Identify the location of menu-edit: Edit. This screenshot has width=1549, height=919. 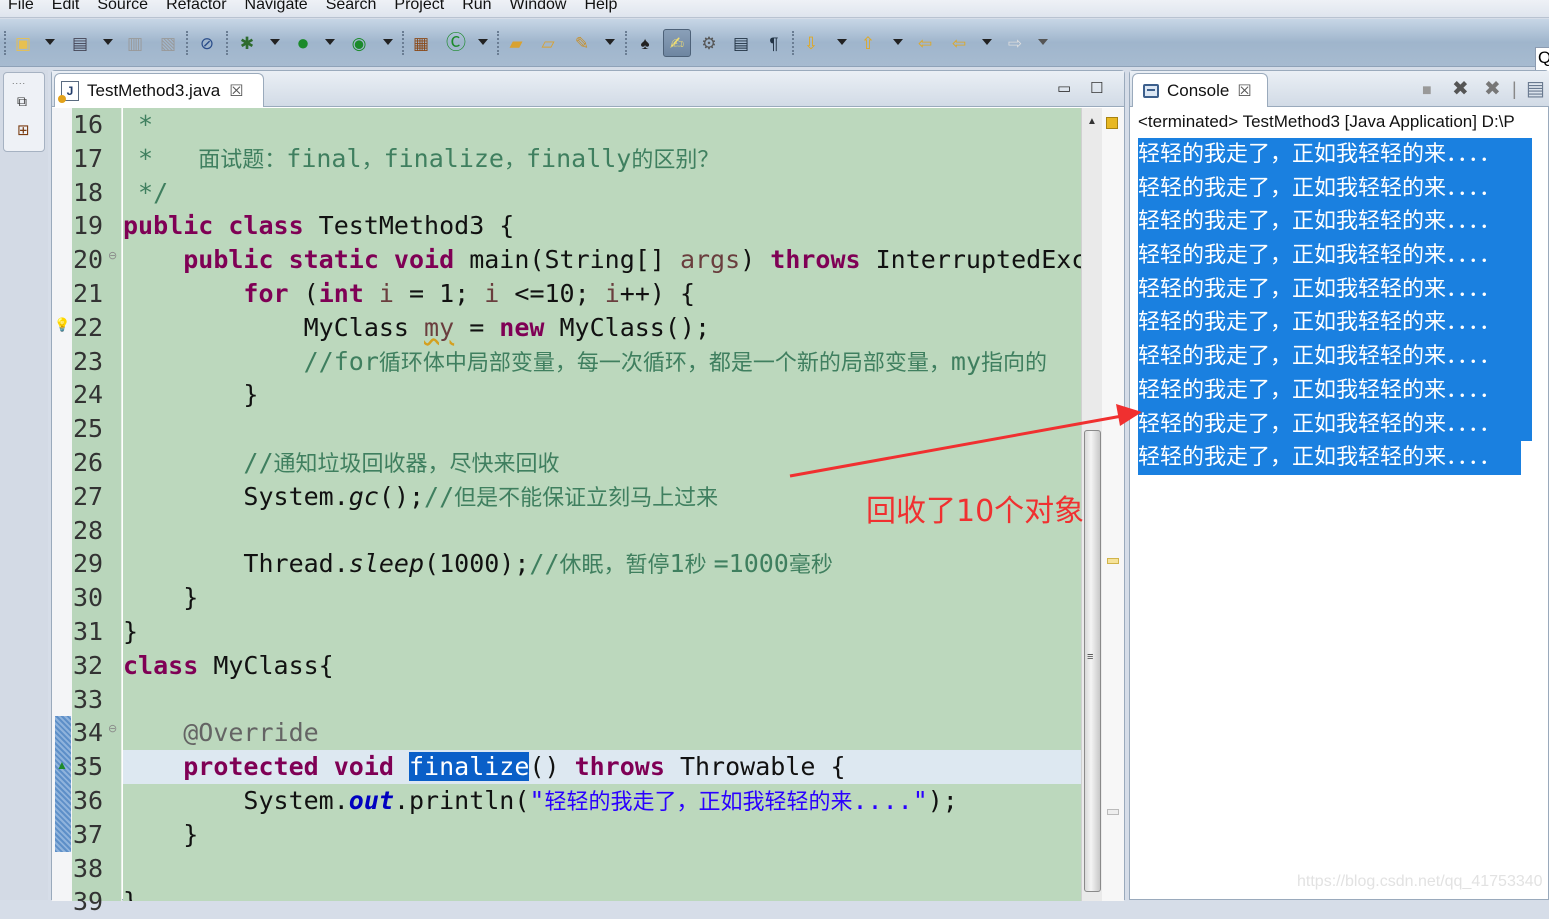
(66, 6).